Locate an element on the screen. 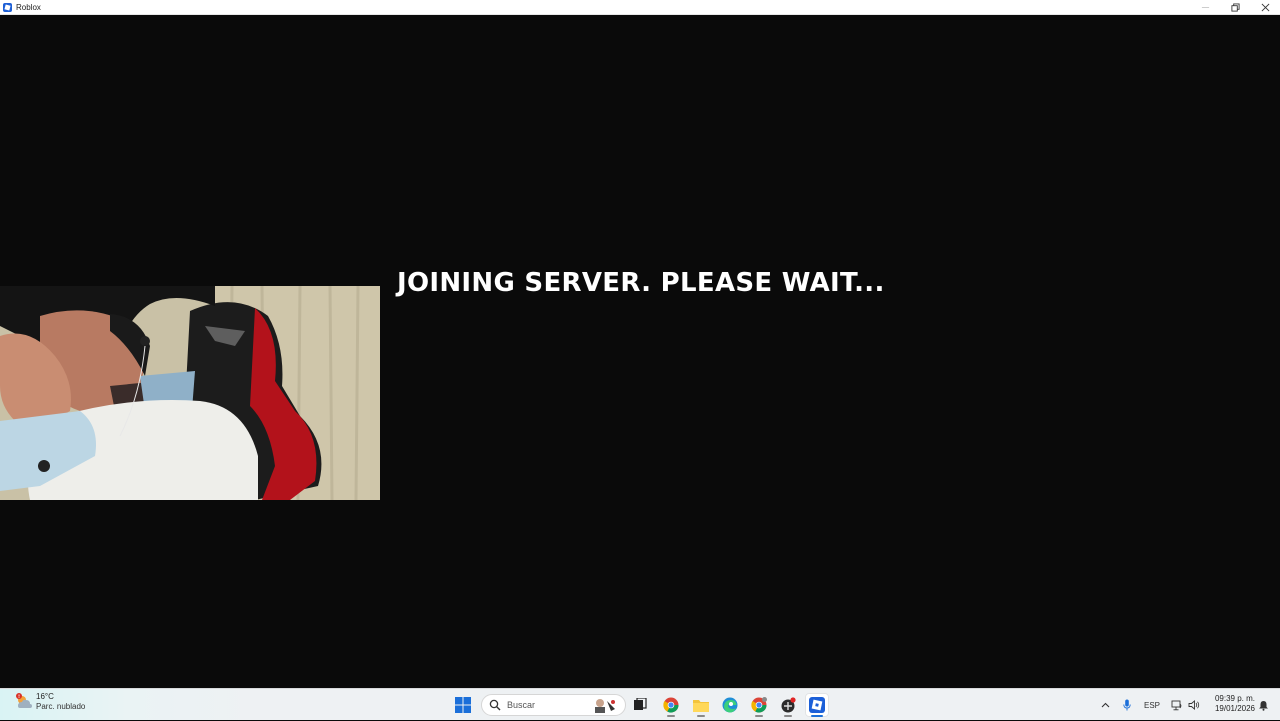 Image resolution: width=1280 pixels, height=721 pixels. restore-icon is located at coordinates (1235, 7).